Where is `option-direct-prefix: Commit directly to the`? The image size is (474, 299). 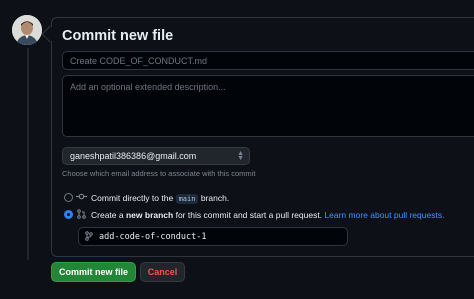 option-direct-prefix: Commit directly to the is located at coordinates (132, 198).